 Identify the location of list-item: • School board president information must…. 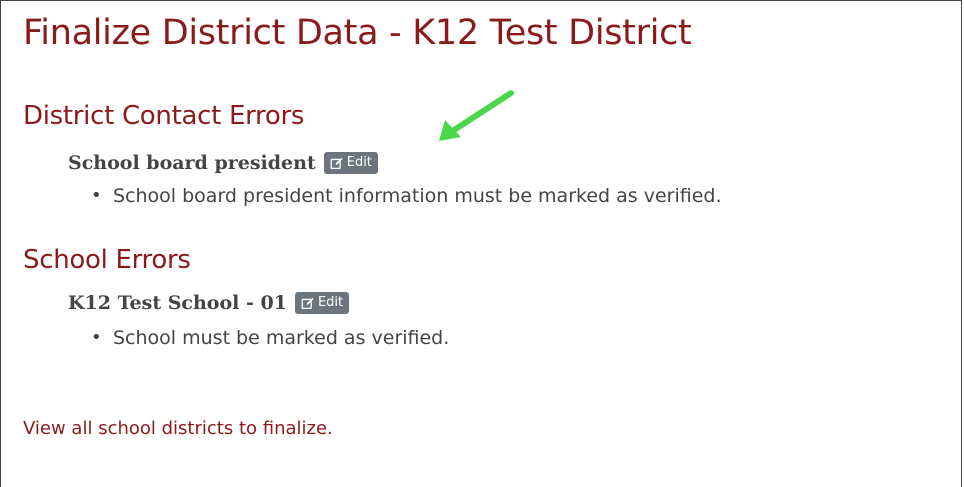
(406, 196).